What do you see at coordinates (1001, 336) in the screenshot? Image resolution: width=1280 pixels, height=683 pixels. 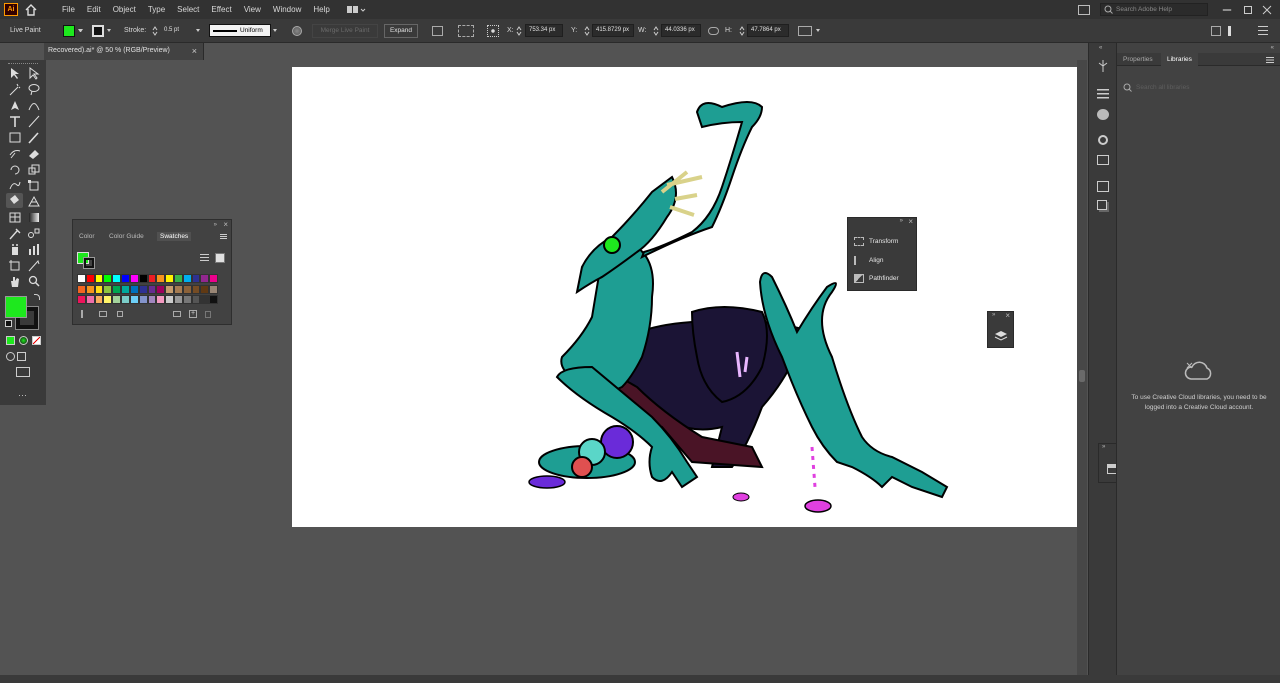 I see `layers-icon` at bounding box center [1001, 336].